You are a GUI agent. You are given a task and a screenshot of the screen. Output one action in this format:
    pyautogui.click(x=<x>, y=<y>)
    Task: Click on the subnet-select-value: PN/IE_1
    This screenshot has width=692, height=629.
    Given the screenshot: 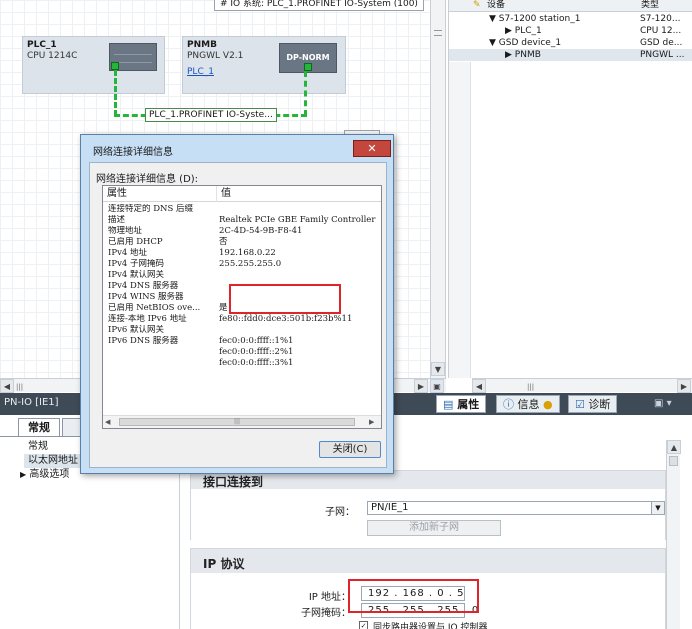 What is the action you would take?
    pyautogui.click(x=390, y=507)
    